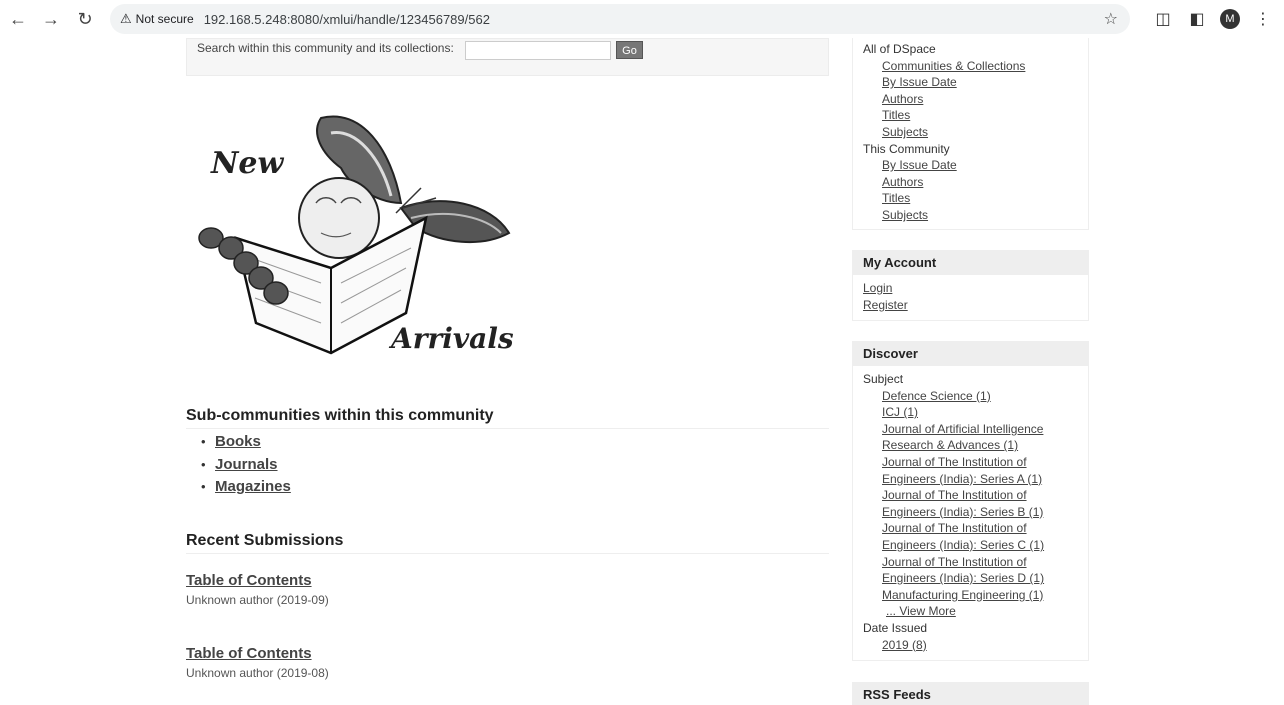 The width and height of the screenshot is (1284, 705). I want to click on my-account-panel: My Account Login Register, so click(970, 285).